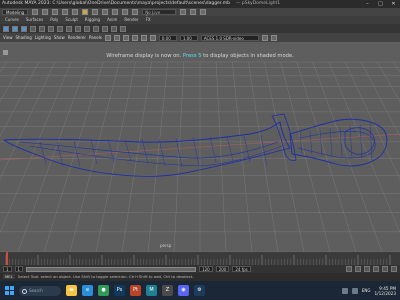  I want to click on wireframe-icon, so click(125, 37).